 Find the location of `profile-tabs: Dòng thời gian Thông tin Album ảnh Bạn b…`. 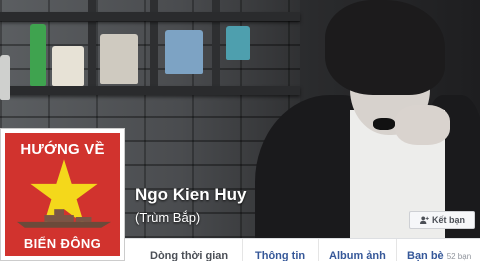

profile-tabs: Dòng thời gian Thông tin Album ảnh Bạn b… is located at coordinates (302, 249).